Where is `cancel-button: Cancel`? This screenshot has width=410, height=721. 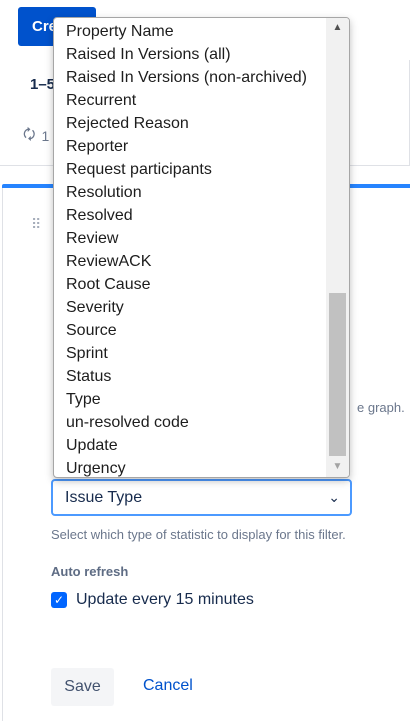 cancel-button: Cancel is located at coordinates (168, 686).